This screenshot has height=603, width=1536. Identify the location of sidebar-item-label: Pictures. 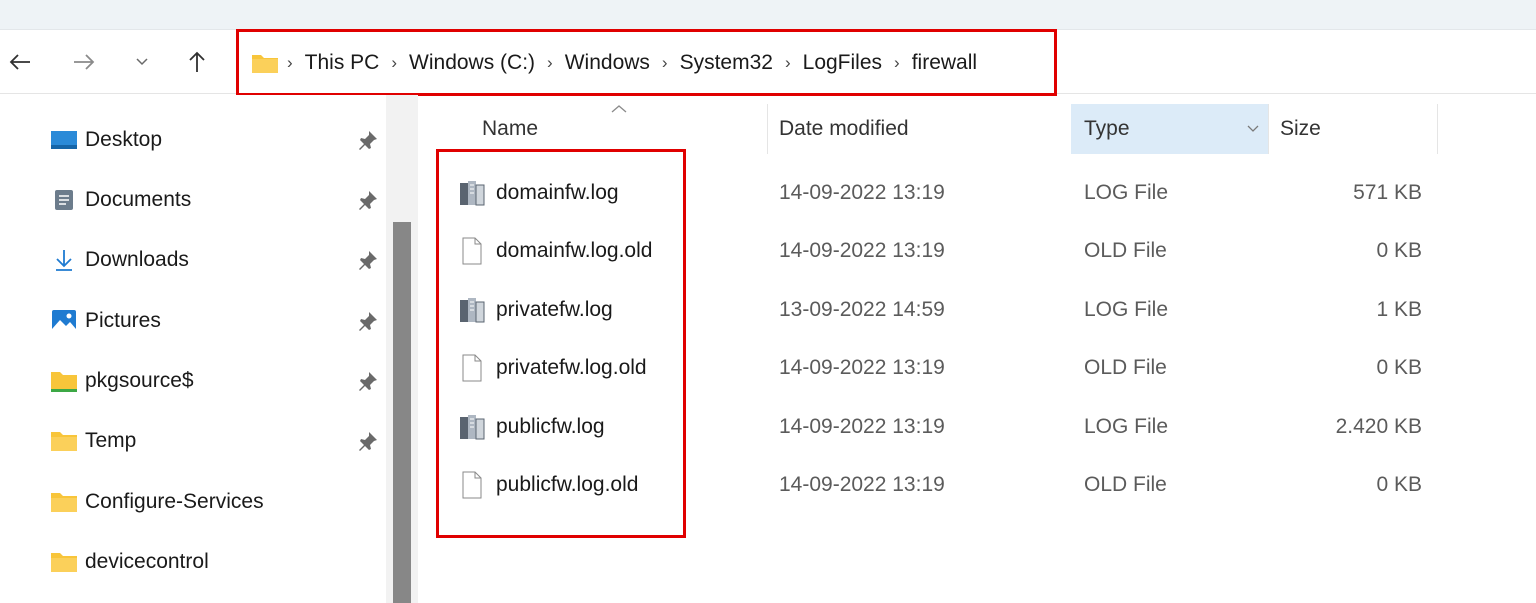
(123, 320).